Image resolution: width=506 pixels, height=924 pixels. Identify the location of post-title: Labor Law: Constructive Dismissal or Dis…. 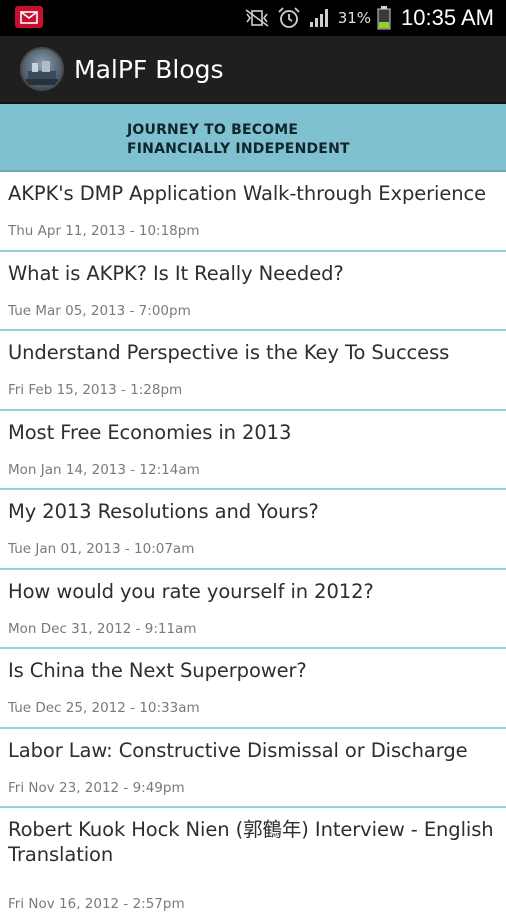
(238, 750).